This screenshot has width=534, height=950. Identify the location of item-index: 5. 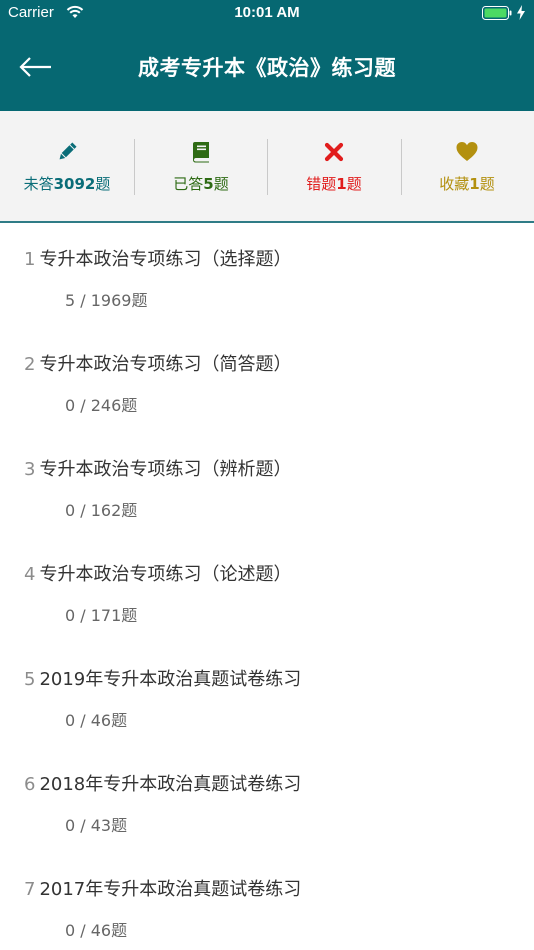
(30, 679).